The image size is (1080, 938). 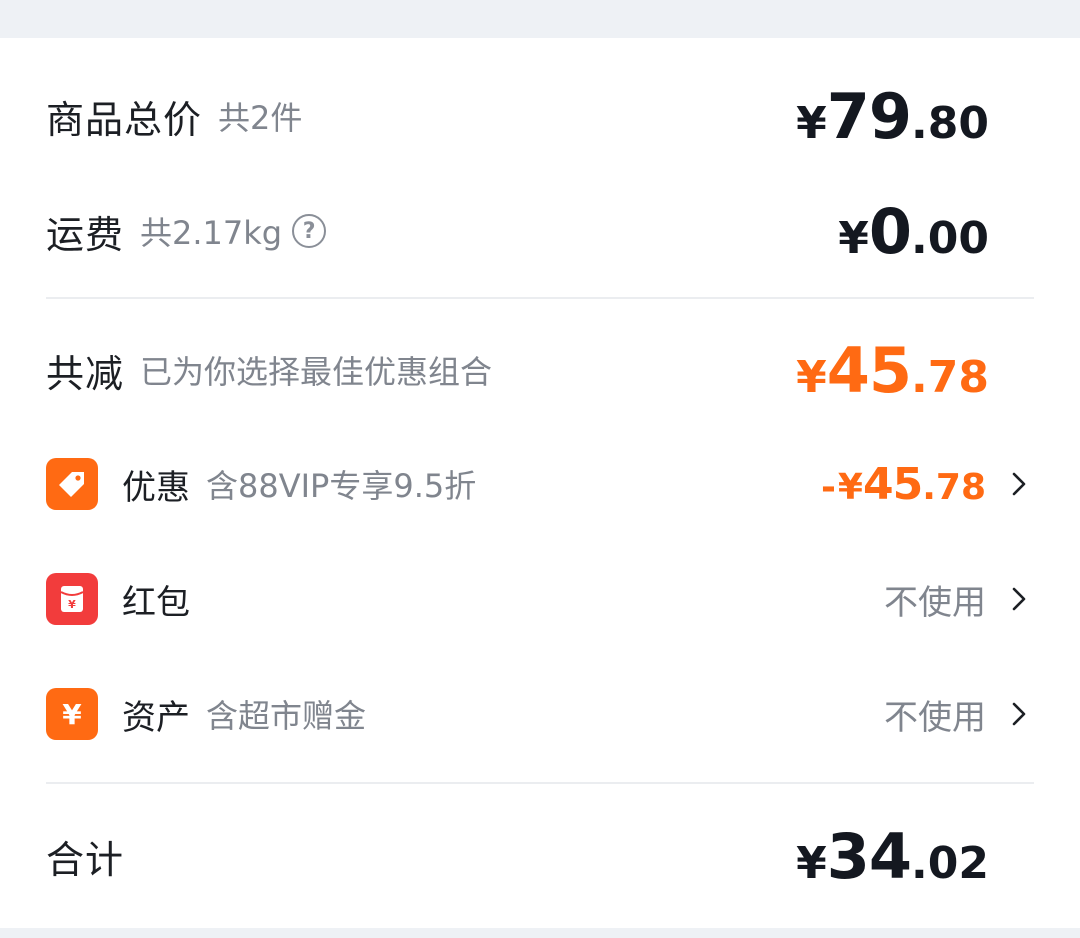 I want to click on red-packet-icon: ¥, so click(x=72, y=599).